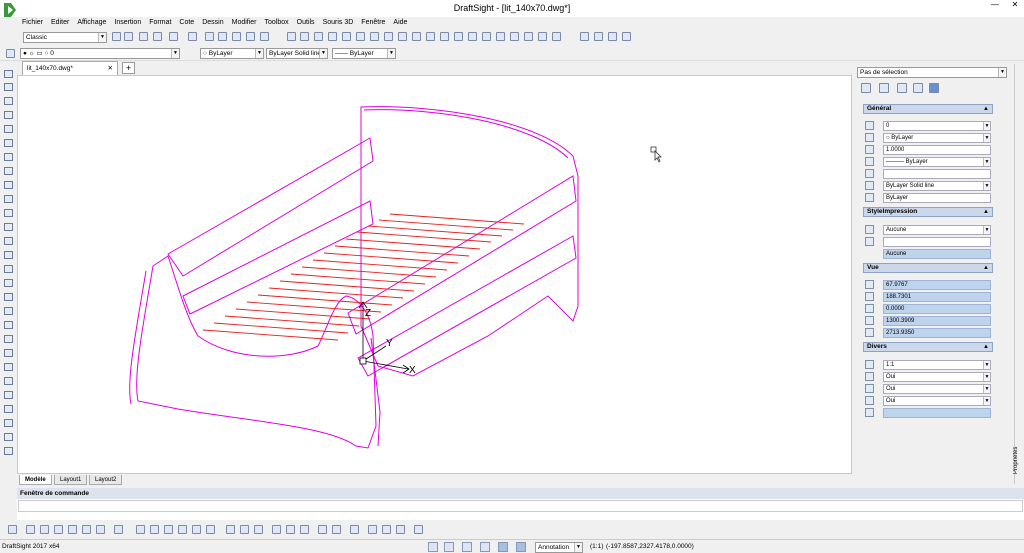  I want to click on pattern-icon, so click(8, 129).